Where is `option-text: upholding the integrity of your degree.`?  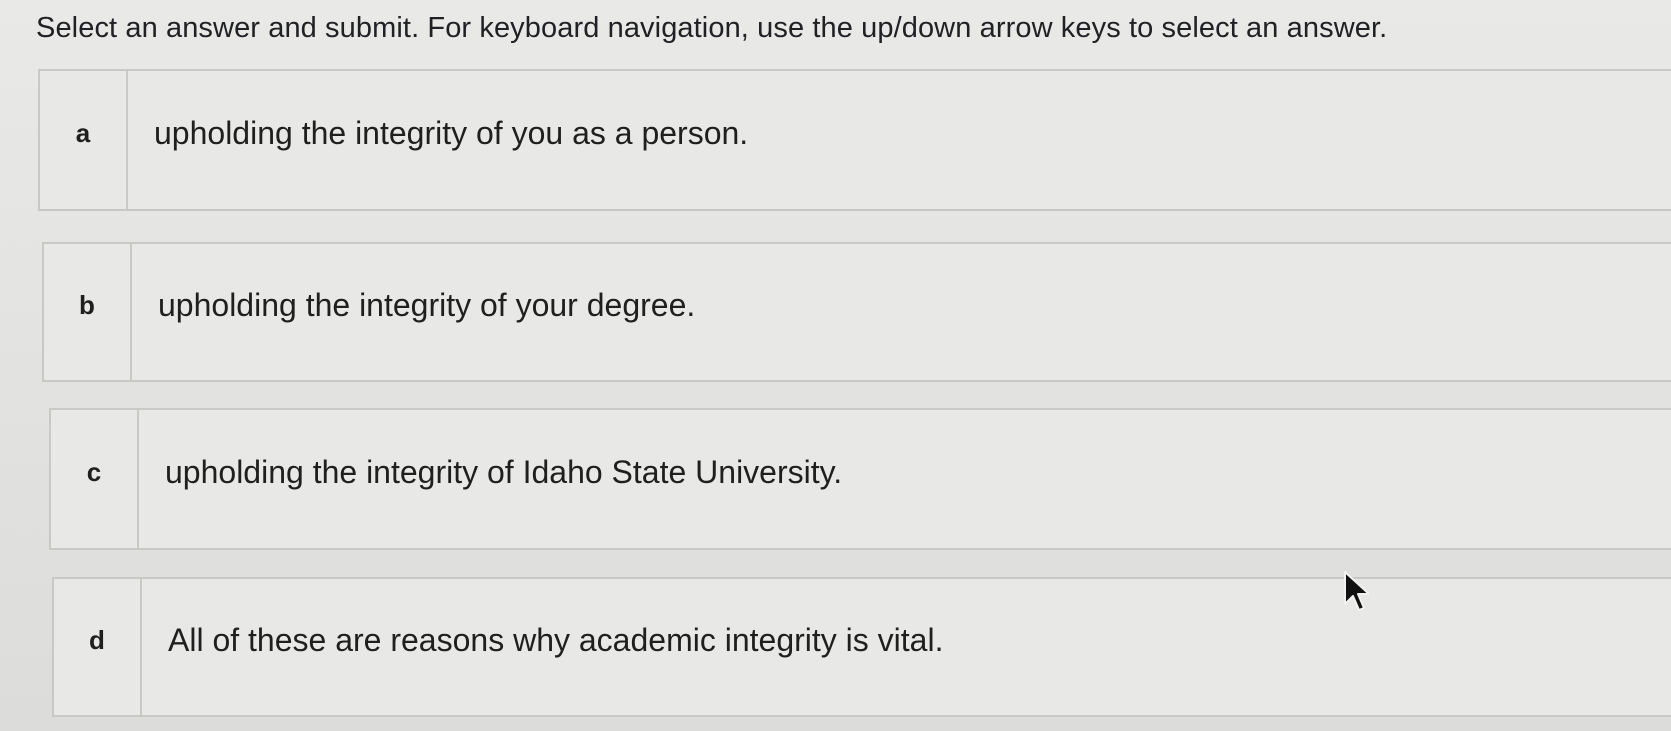
option-text: upholding the integrity of your degree. is located at coordinates (427, 304).